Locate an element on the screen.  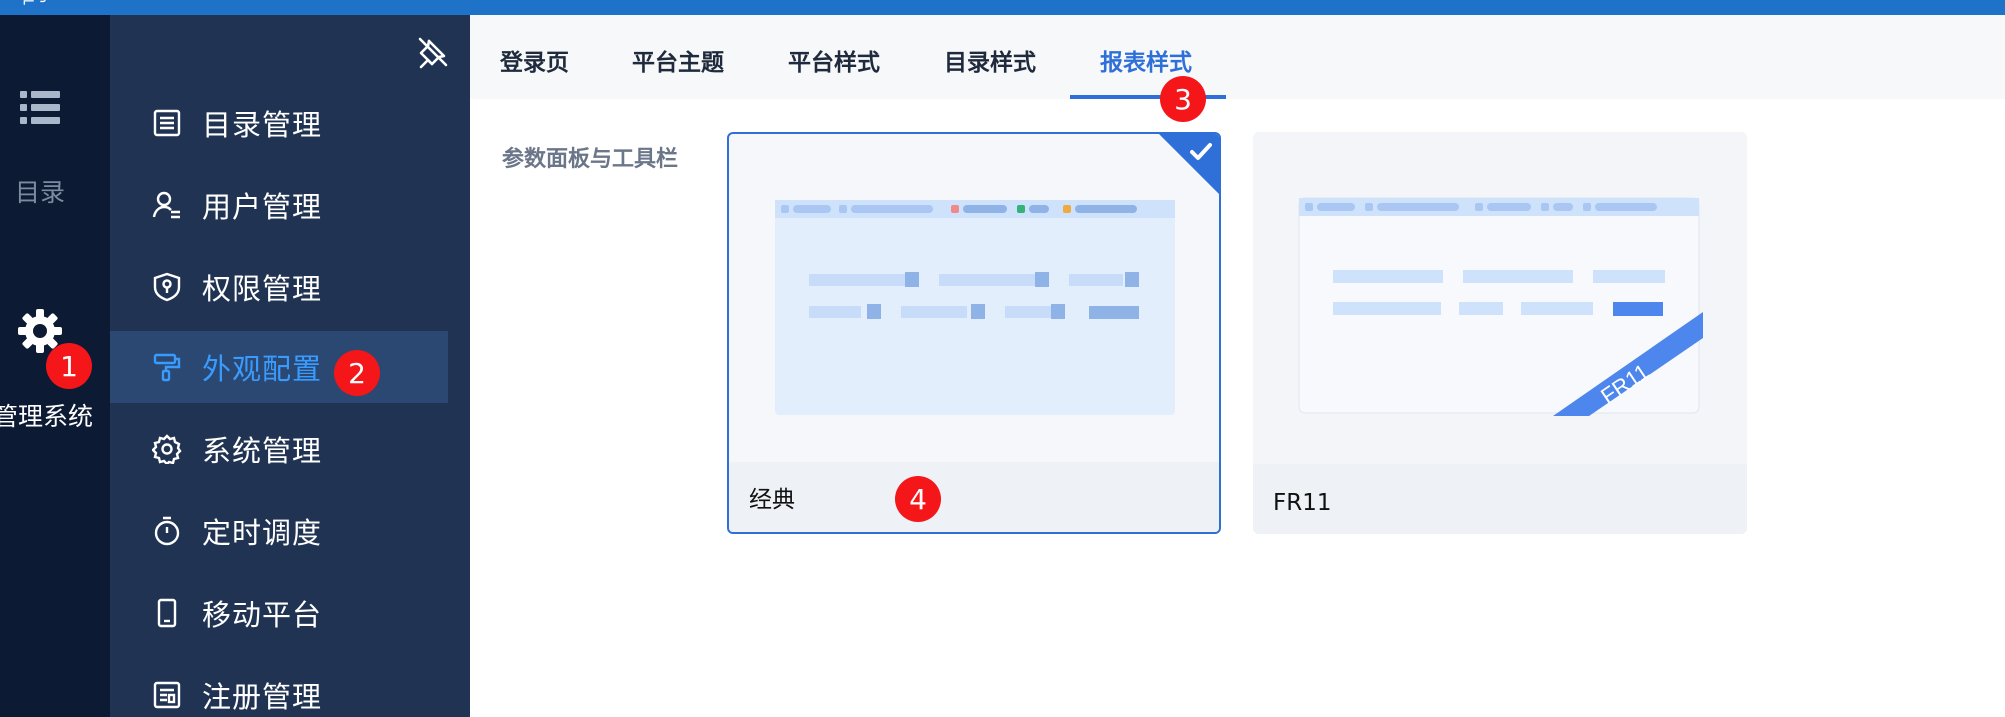
shield-icon is located at coordinates (167, 287).